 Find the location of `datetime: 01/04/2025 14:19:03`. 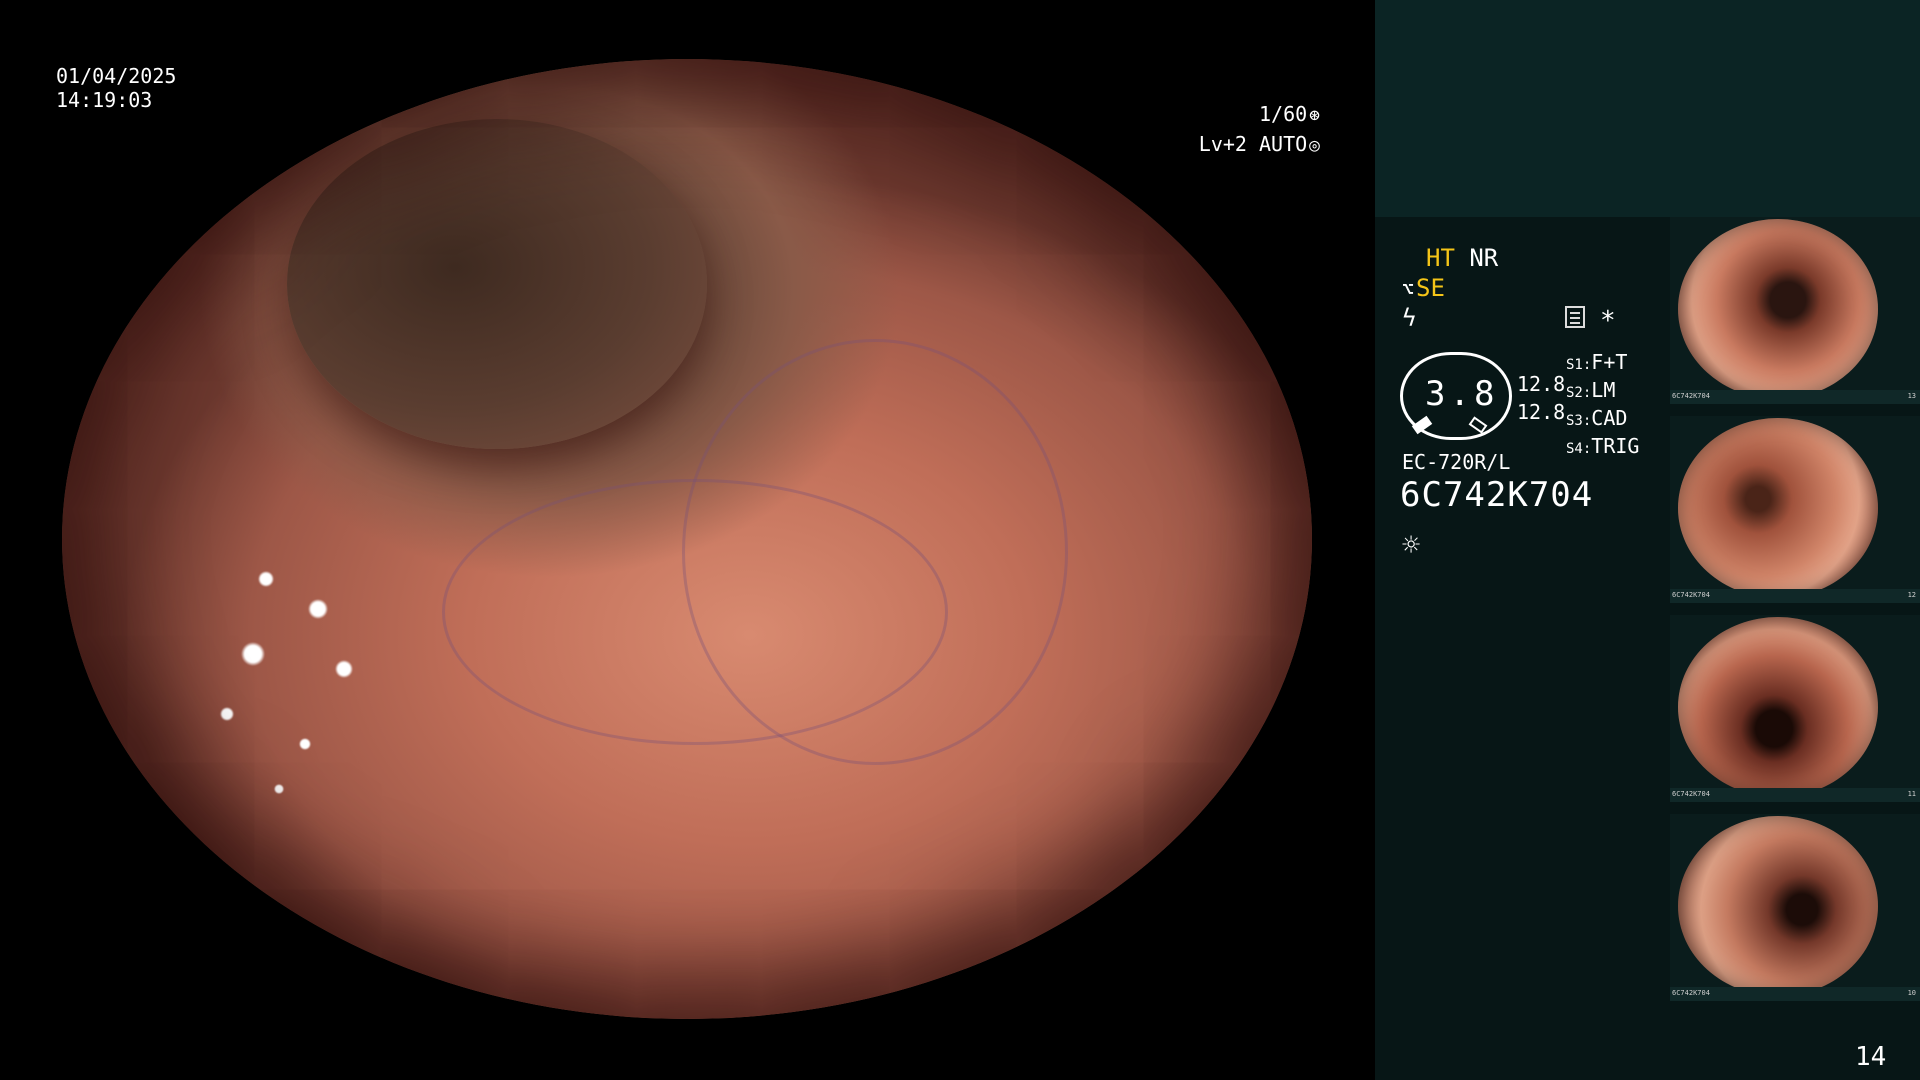

datetime: 01/04/2025 14:19:03 is located at coordinates (116, 88).